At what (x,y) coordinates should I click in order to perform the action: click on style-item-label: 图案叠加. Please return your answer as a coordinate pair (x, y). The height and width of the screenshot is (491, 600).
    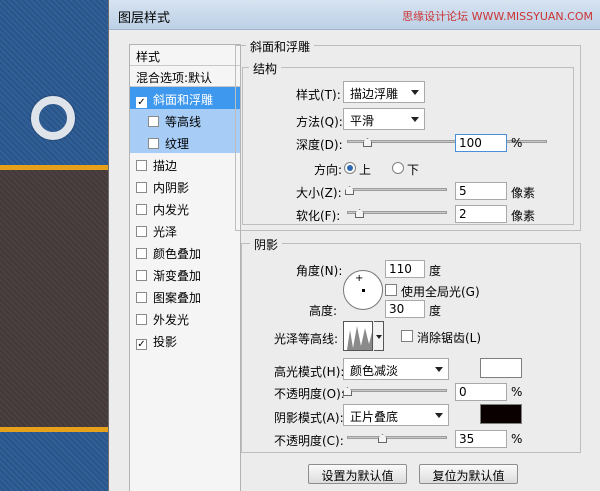
    Looking at the image, I should click on (177, 298).